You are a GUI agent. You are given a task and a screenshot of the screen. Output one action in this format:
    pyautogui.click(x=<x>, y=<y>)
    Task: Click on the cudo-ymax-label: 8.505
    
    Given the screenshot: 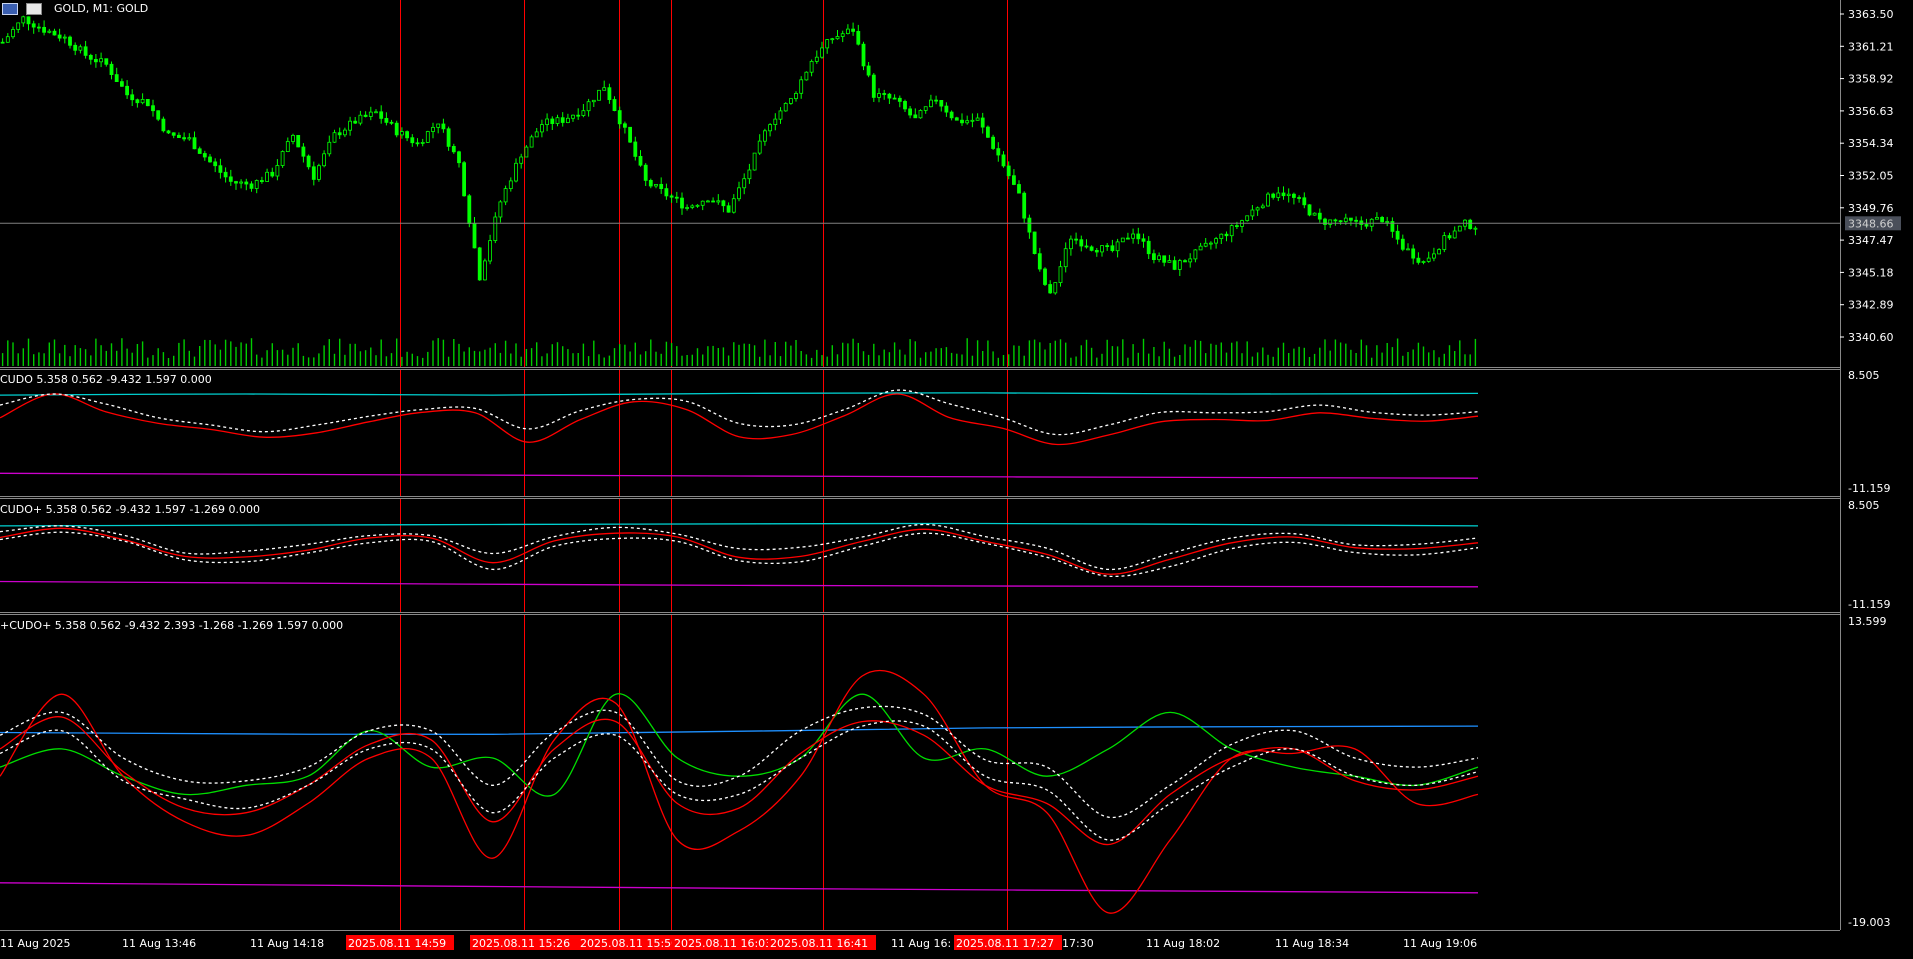 What is the action you would take?
    pyautogui.click(x=1864, y=375)
    